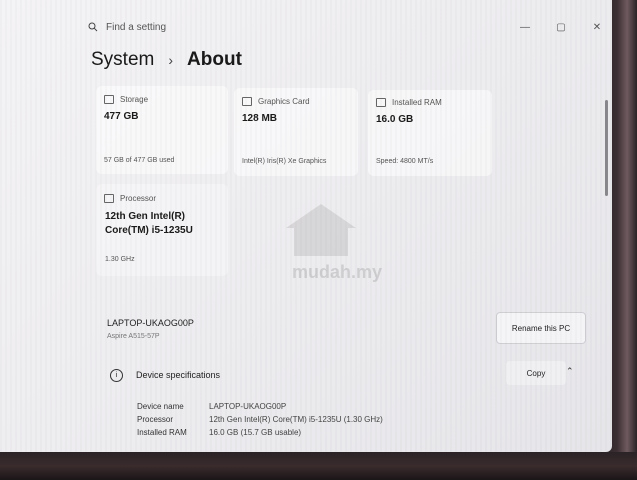 The image size is (637, 480). What do you see at coordinates (178, 375) in the screenshot?
I see `specs-title: Device specifications` at bounding box center [178, 375].